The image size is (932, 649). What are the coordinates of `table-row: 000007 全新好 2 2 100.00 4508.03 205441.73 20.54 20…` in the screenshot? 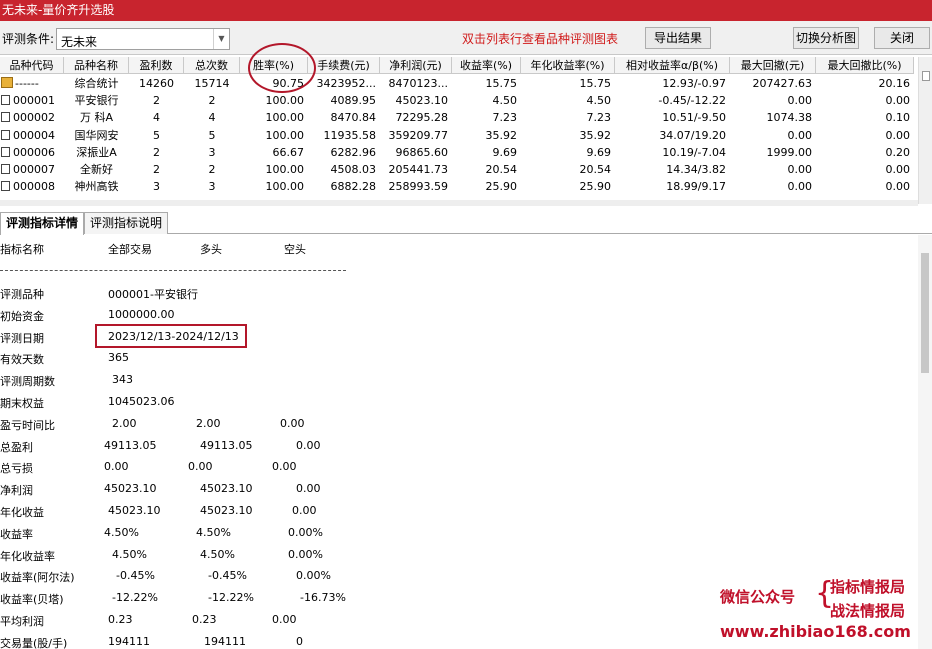 It's located at (459, 169).